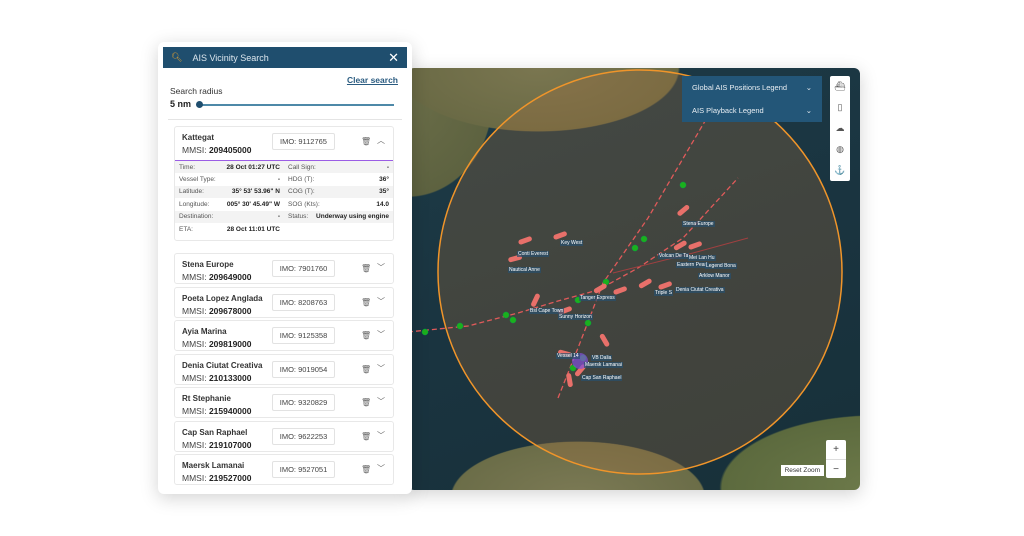 The image size is (1024, 536). What do you see at coordinates (177, 57) in the screenshot?
I see `search-icon: 🔍︎` at bounding box center [177, 57].